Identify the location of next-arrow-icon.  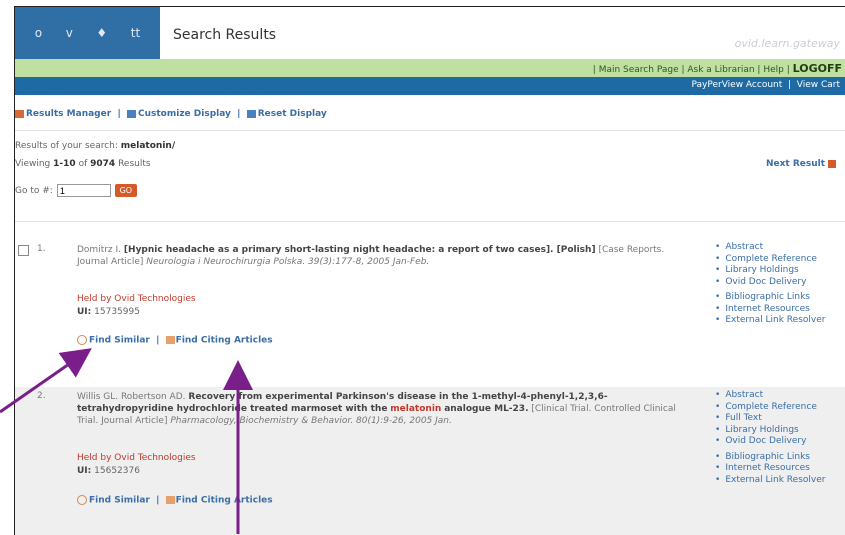
(832, 163).